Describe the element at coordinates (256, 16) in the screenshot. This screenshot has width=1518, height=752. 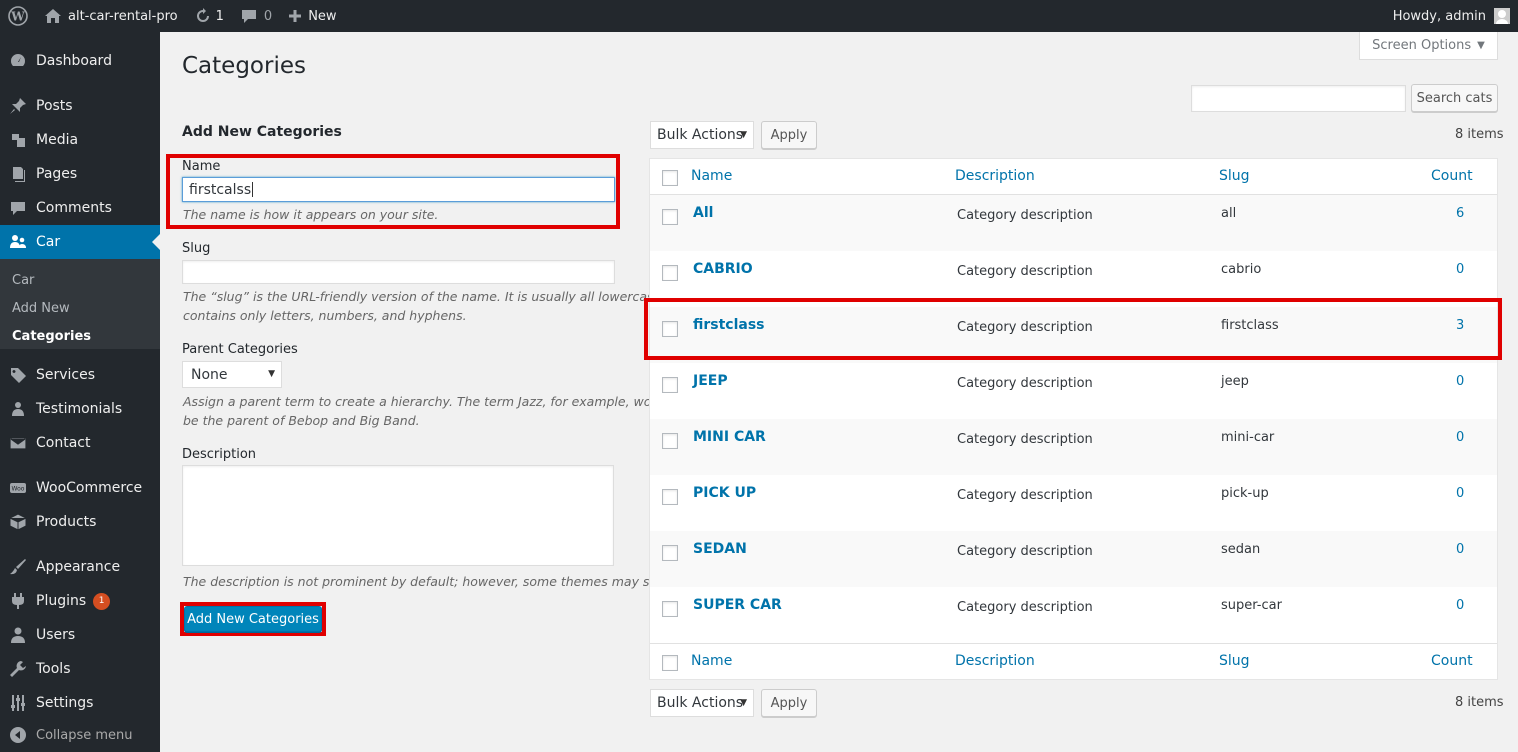
I see `comments-link: 0` at that location.